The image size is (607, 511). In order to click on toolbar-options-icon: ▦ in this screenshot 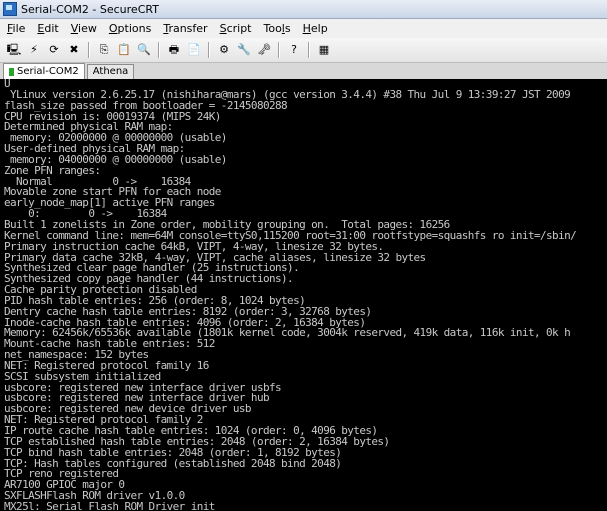, I will do `click(324, 50)`.